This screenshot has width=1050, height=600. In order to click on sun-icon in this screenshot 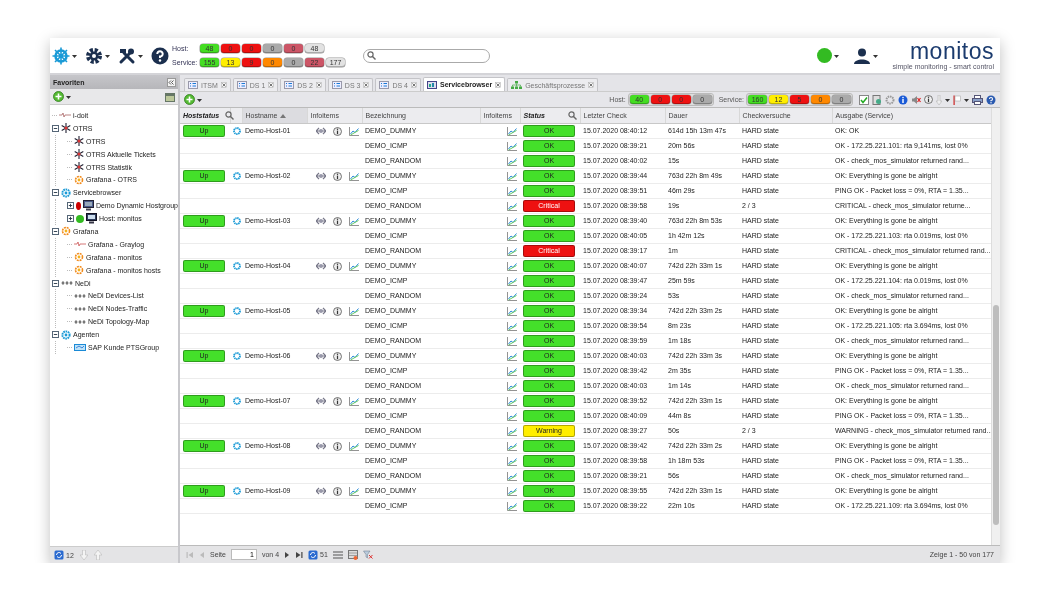, I will do `click(66, 231)`.